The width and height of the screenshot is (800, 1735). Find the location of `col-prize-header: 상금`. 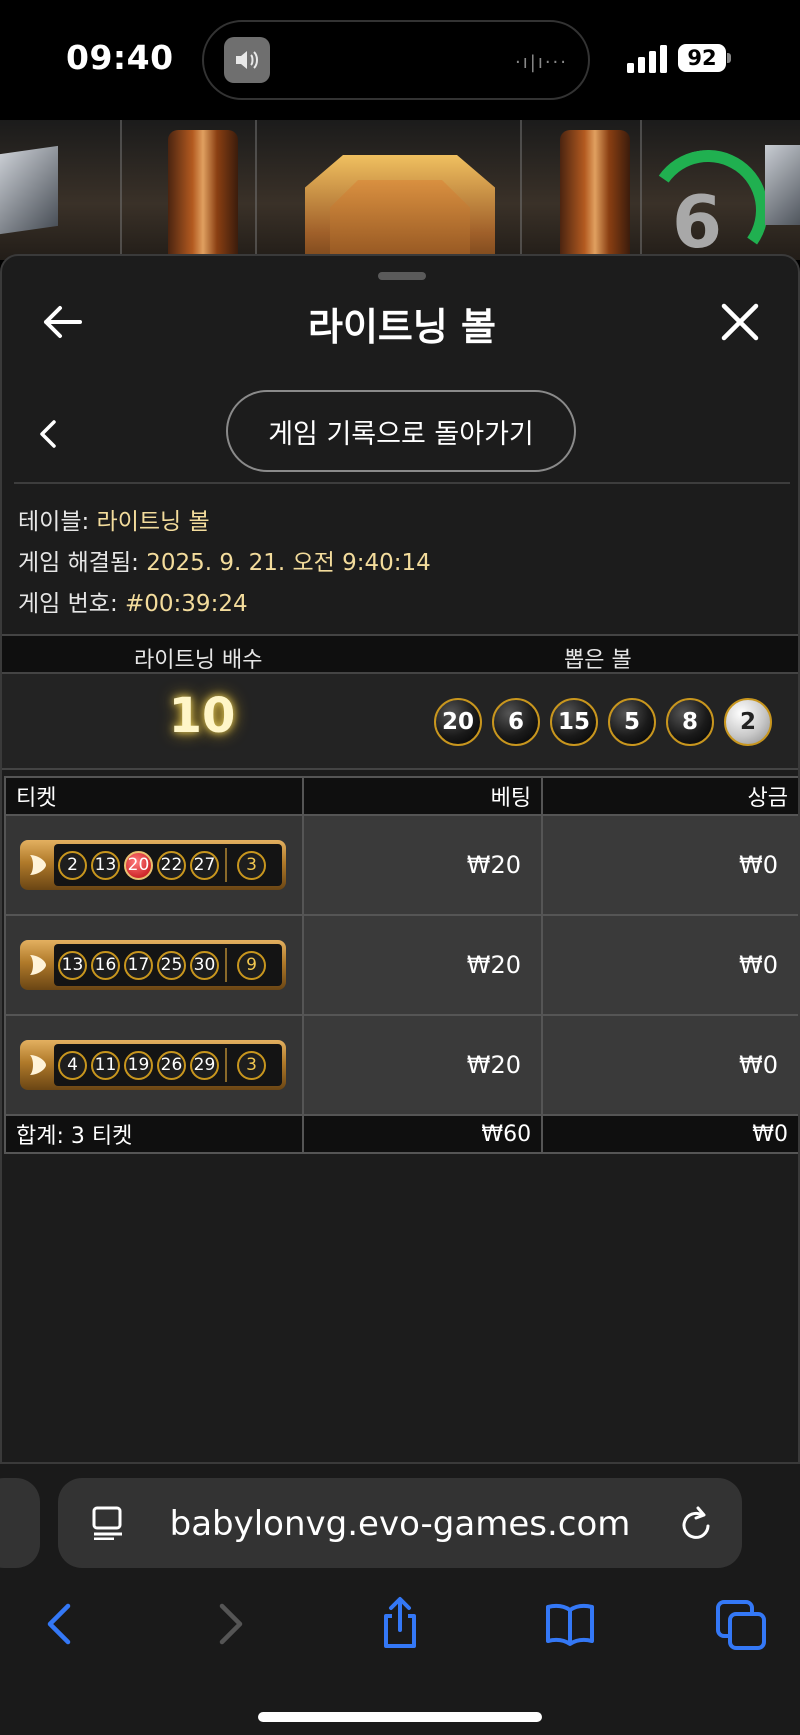

col-prize-header: 상금 is located at coordinates (669, 796).